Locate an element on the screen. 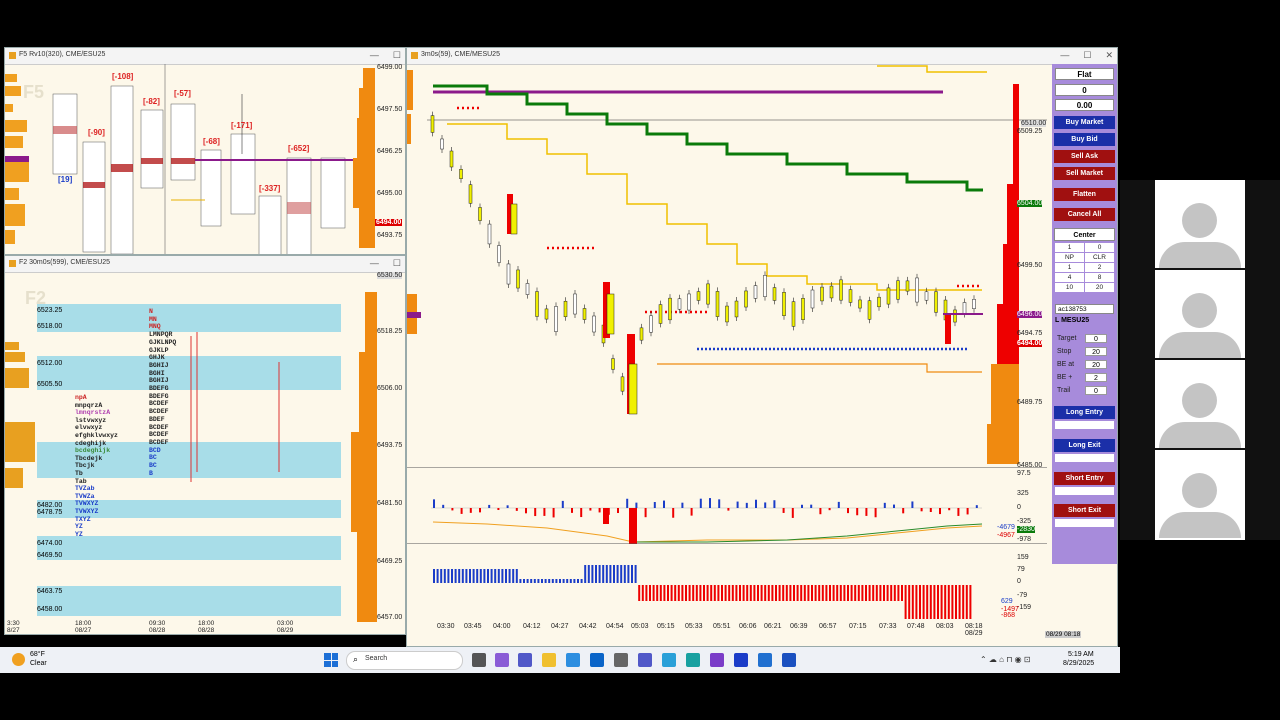  copilot-icon is located at coordinates (502, 660).